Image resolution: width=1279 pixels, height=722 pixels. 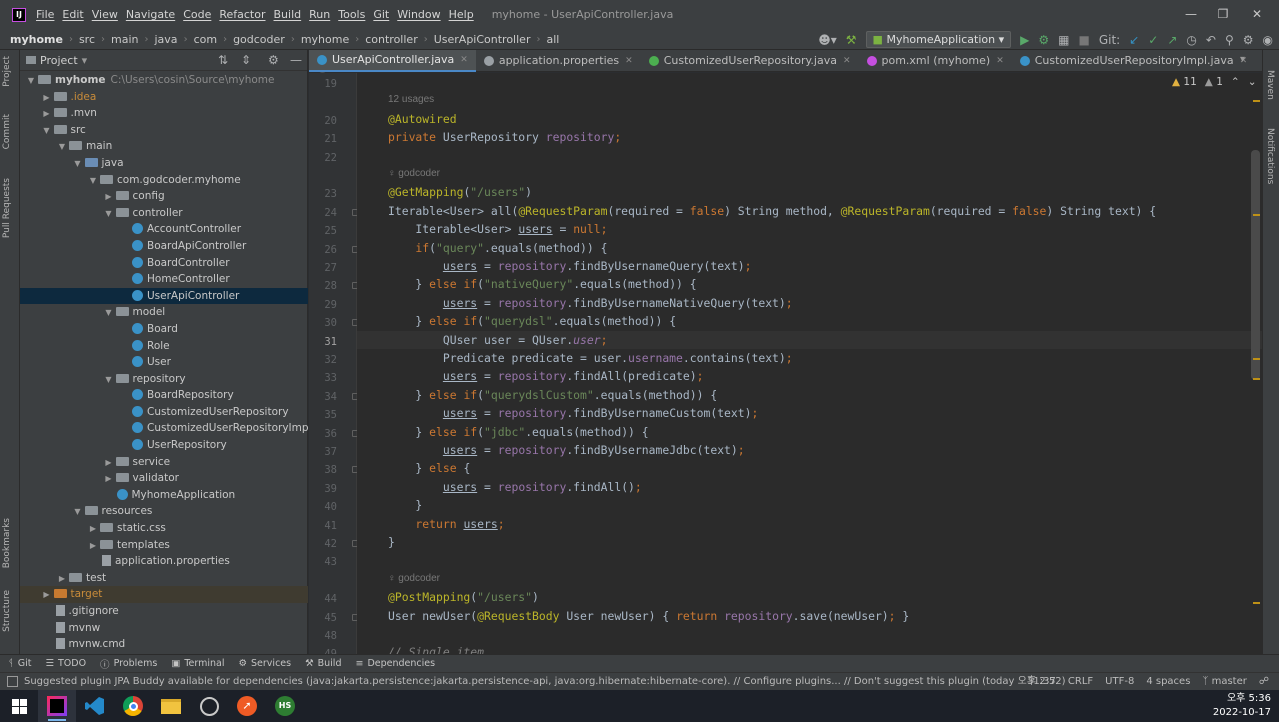 I want to click on tool-window-terminal: ▣ Terminal, so click(x=197, y=663).